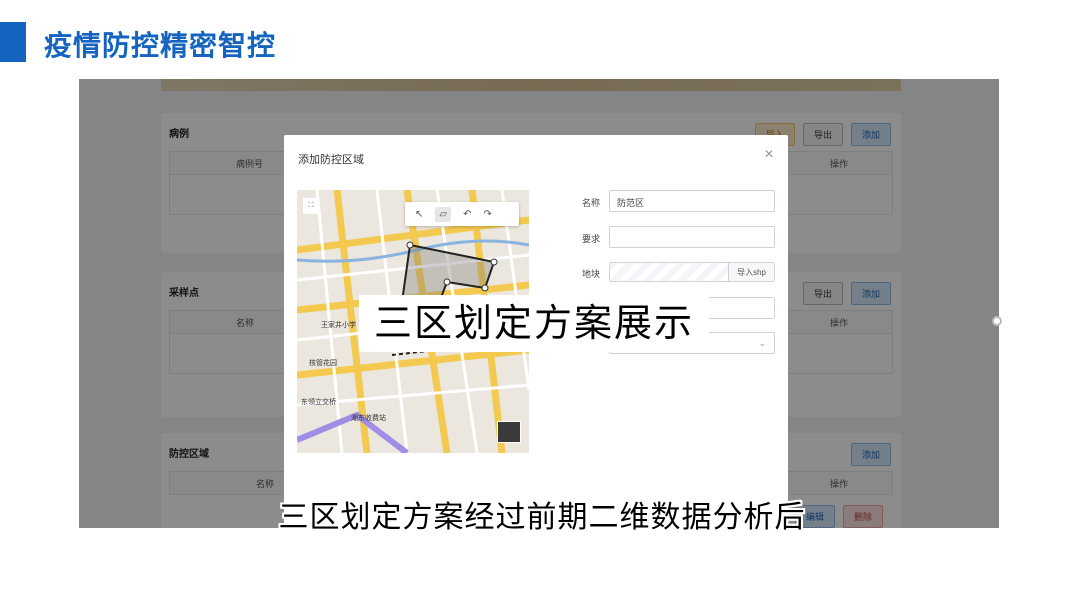 This screenshot has height=607, width=1080. Describe the element at coordinates (318, 402) in the screenshot. I see `map-label: 东领立交桥` at that location.